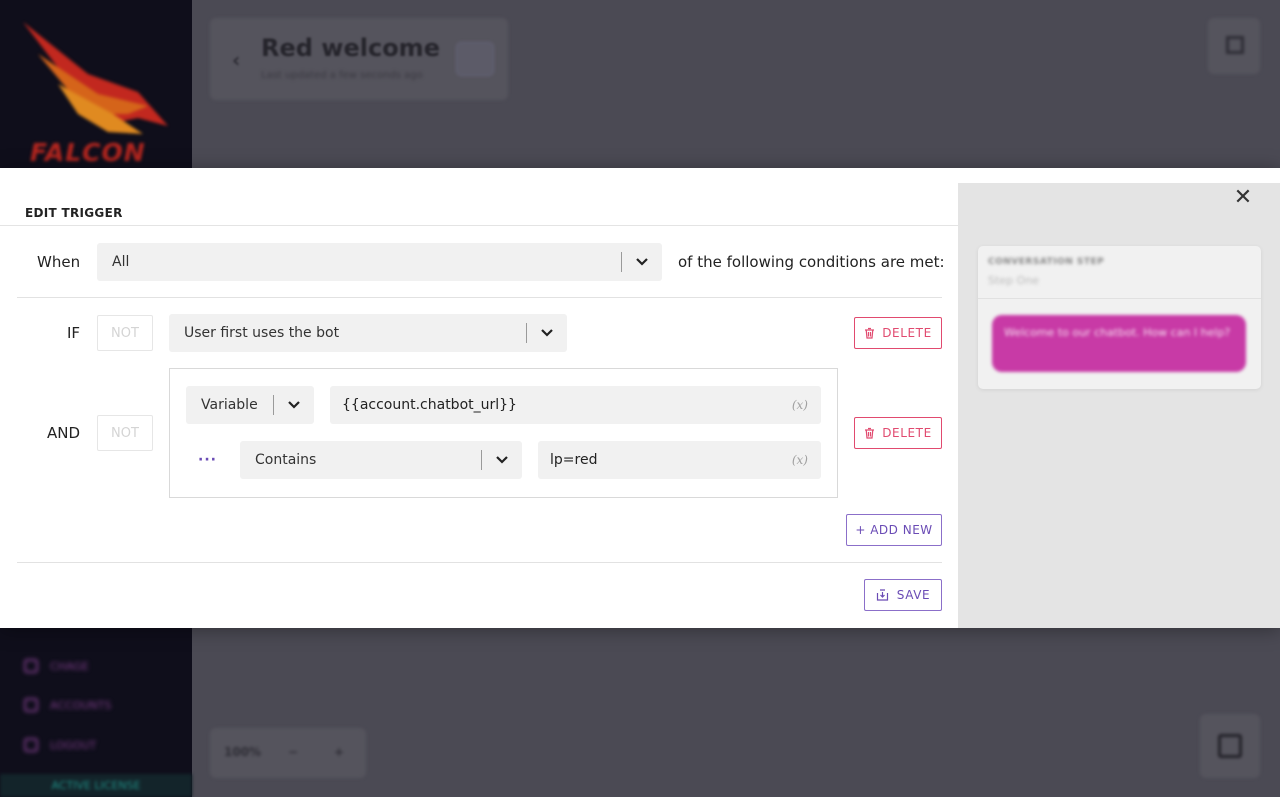 The width and height of the screenshot is (1280, 797). Describe the element at coordinates (882, 595) in the screenshot. I see `save-icon` at that location.